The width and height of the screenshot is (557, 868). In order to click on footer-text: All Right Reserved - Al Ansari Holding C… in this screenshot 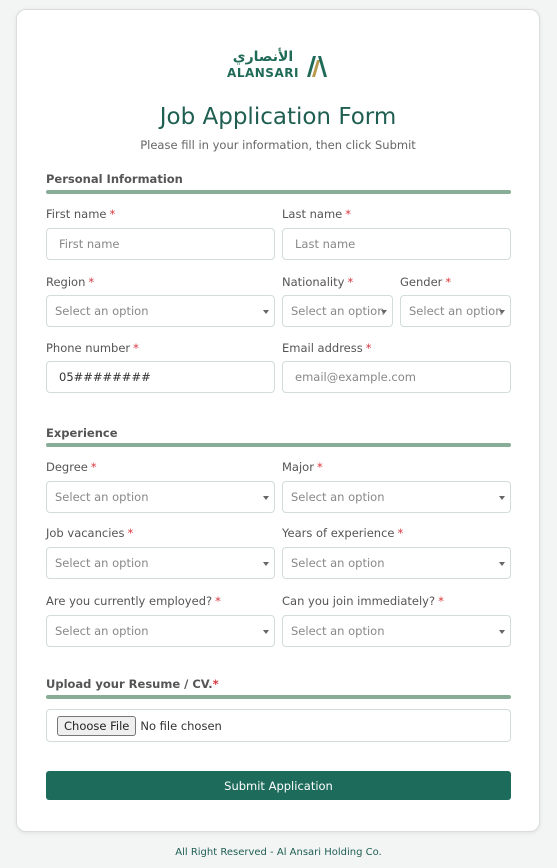, I will do `click(278, 852)`.